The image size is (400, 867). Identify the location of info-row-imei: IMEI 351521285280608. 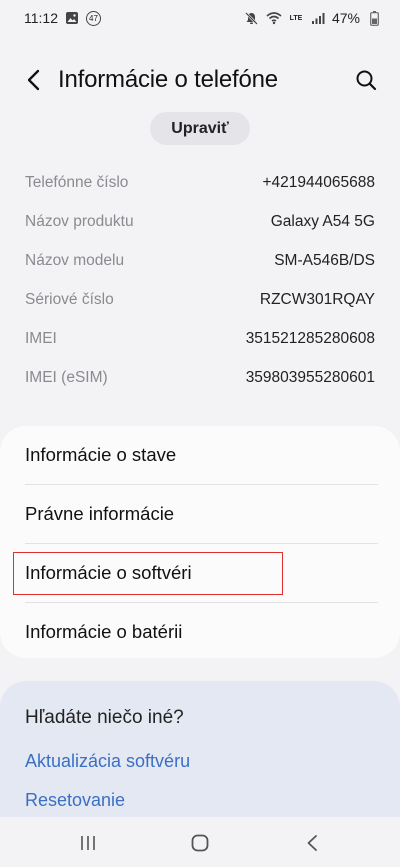
(200, 338).